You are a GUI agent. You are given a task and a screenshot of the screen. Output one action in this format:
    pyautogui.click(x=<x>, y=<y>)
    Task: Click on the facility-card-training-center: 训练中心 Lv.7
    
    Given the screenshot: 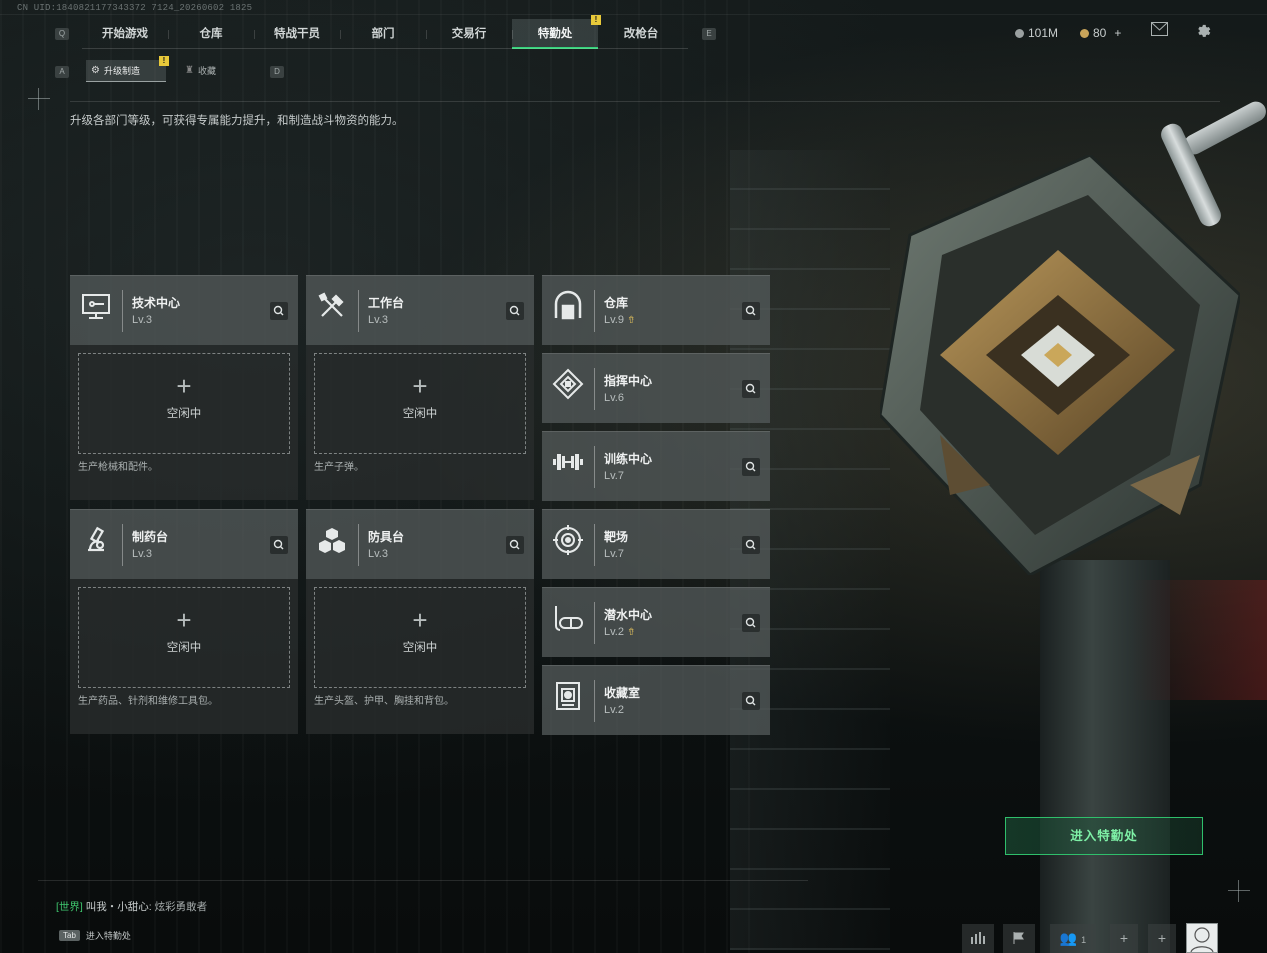 What is the action you would take?
    pyautogui.click(x=656, y=466)
    